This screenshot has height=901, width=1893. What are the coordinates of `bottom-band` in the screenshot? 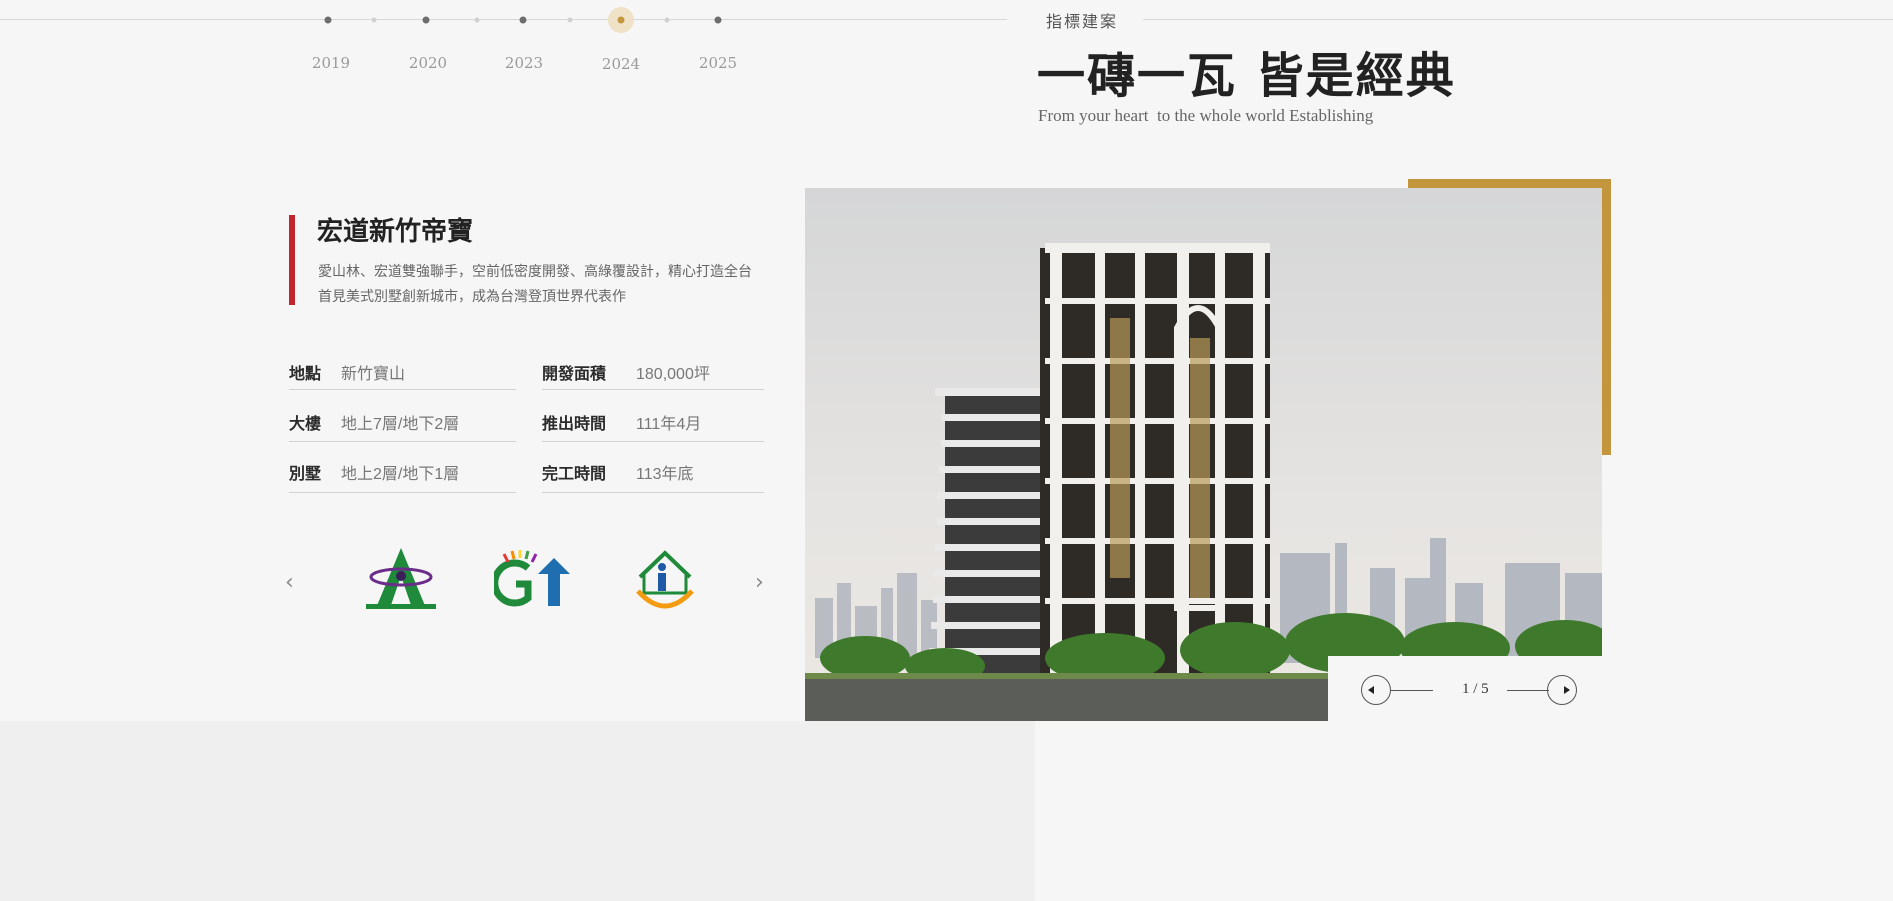 It's located at (517, 811).